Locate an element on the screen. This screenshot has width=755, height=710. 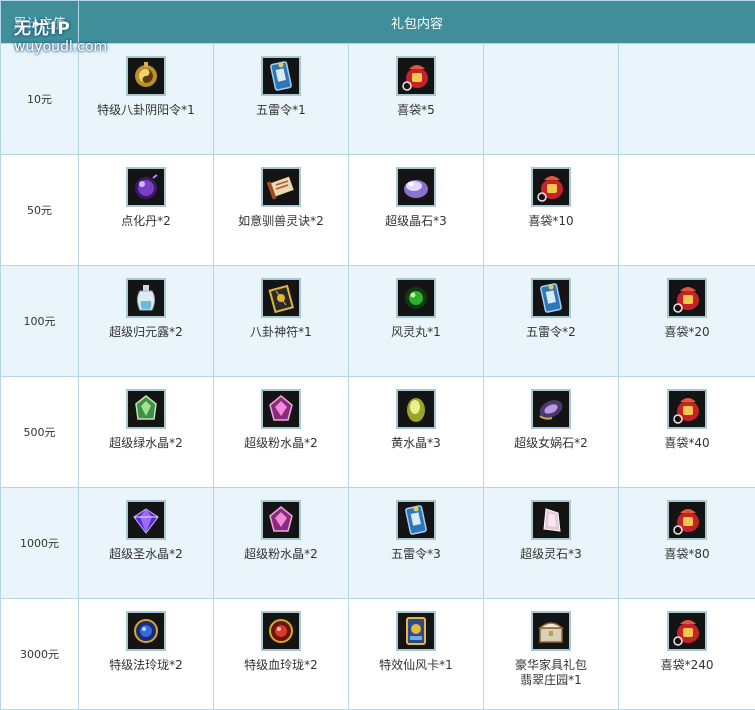
gift-item-name: 喜袋*20 is located at coordinates (686, 332).